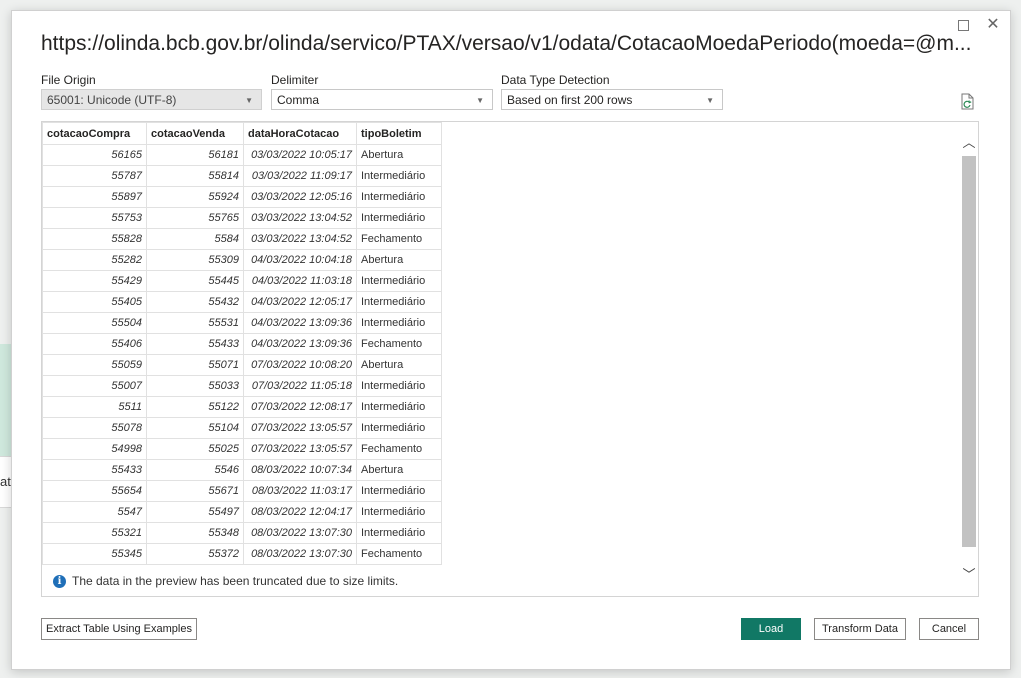  Describe the element at coordinates (94, 260) in the screenshot. I see `table-cell: 55282` at that location.